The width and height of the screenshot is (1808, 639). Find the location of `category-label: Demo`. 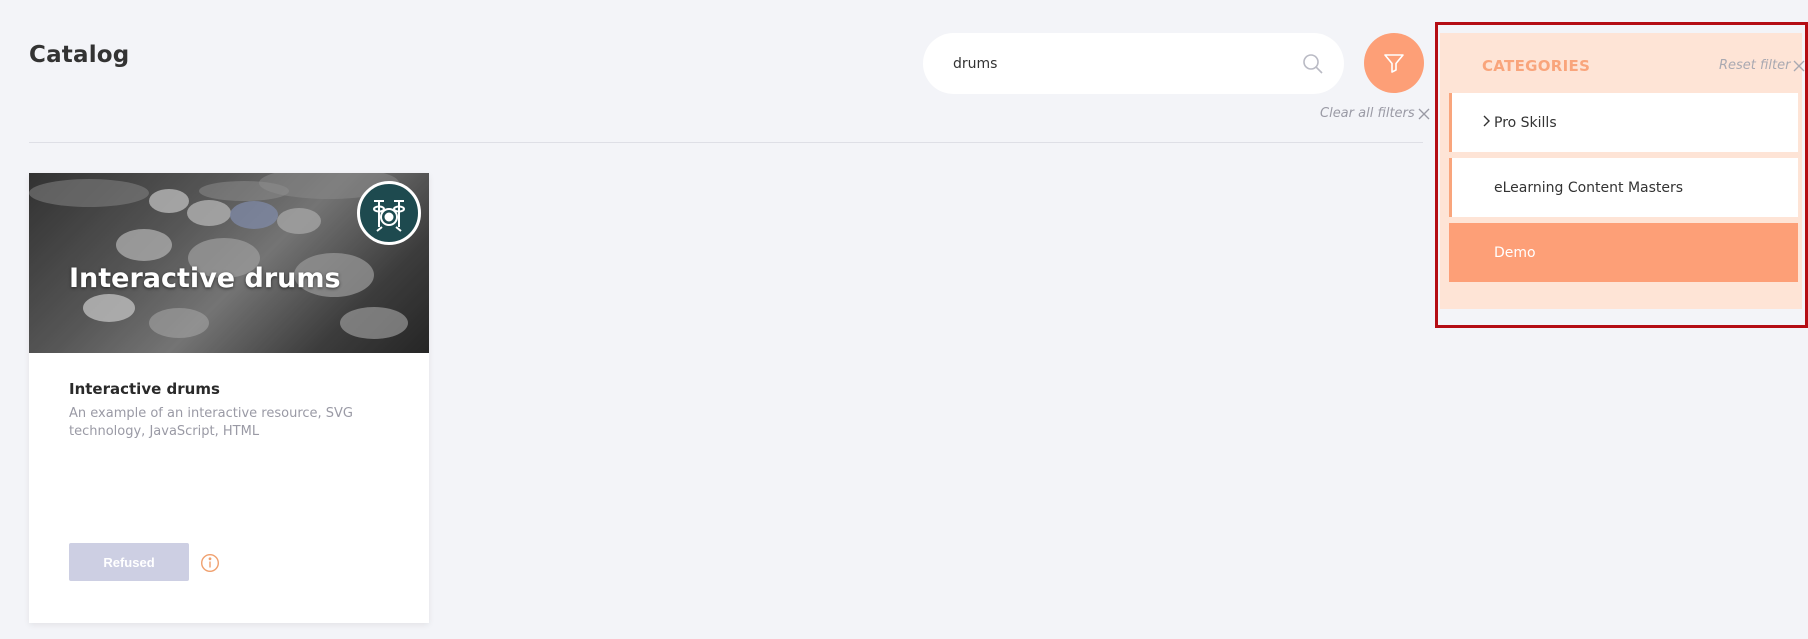

category-label: Demo is located at coordinates (1515, 252).